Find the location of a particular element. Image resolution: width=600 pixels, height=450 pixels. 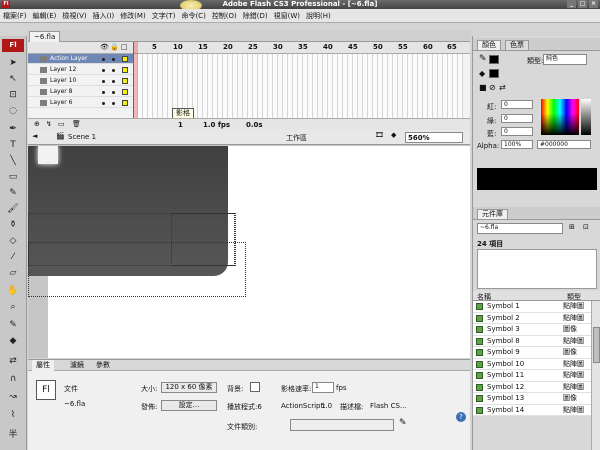

color-spectrum is located at coordinates (560, 117).